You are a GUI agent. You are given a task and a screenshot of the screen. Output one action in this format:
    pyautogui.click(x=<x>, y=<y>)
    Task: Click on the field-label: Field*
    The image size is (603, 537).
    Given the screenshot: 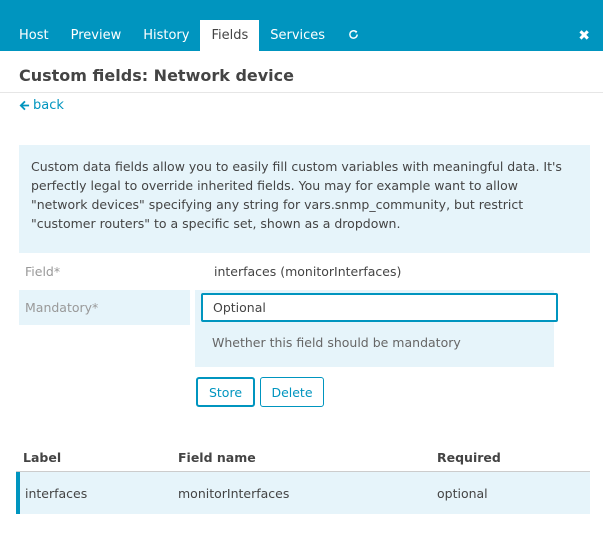 What is the action you would take?
    pyautogui.click(x=43, y=271)
    